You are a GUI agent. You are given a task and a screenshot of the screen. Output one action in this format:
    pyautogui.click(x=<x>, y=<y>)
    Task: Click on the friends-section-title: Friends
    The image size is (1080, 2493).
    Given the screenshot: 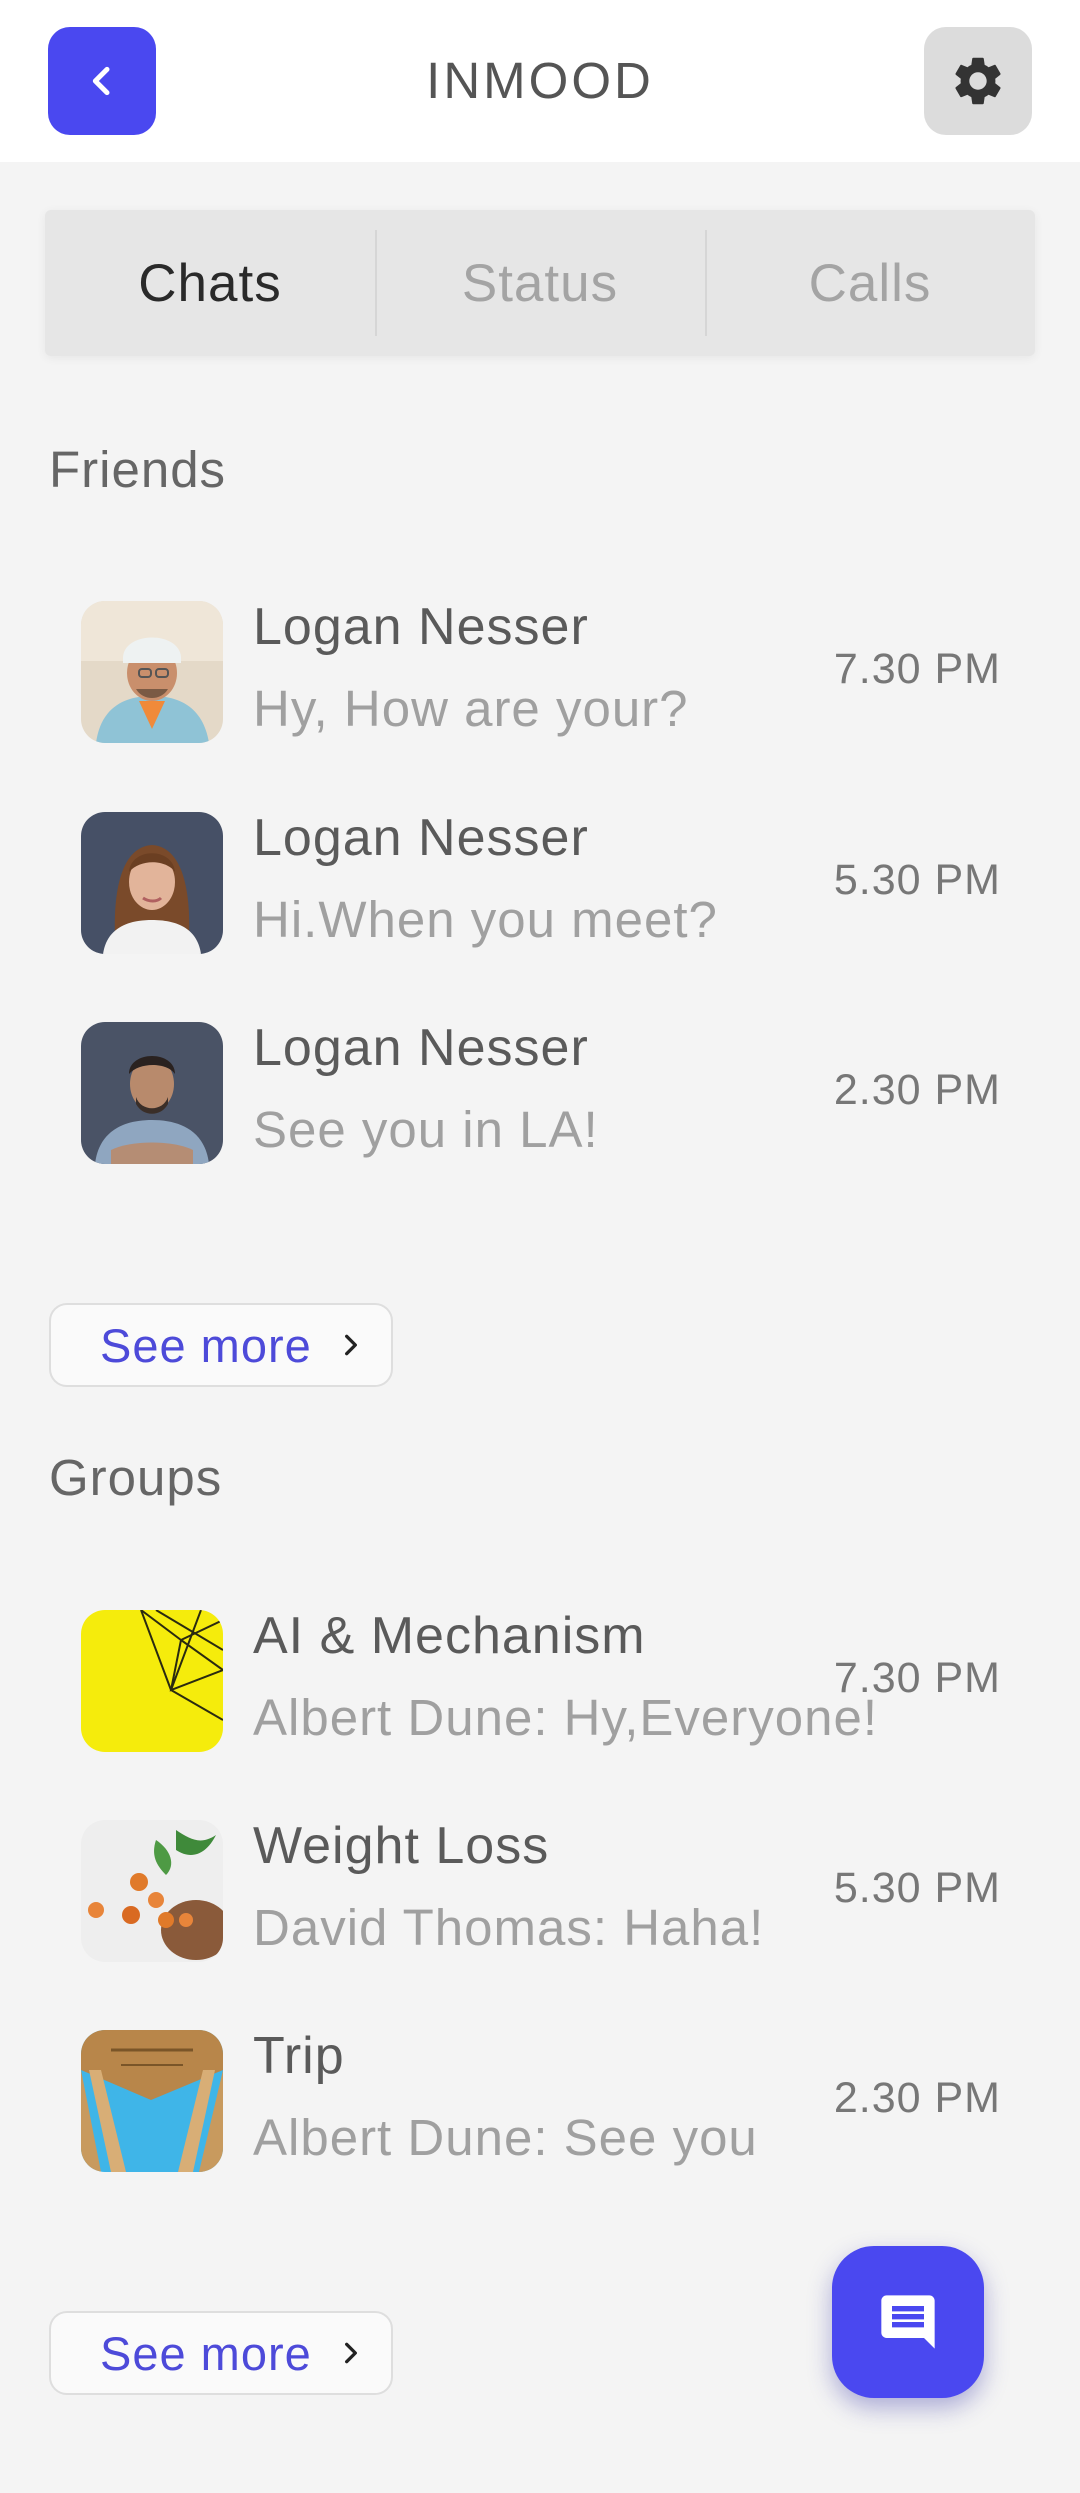 What is the action you would take?
    pyautogui.click(x=138, y=469)
    